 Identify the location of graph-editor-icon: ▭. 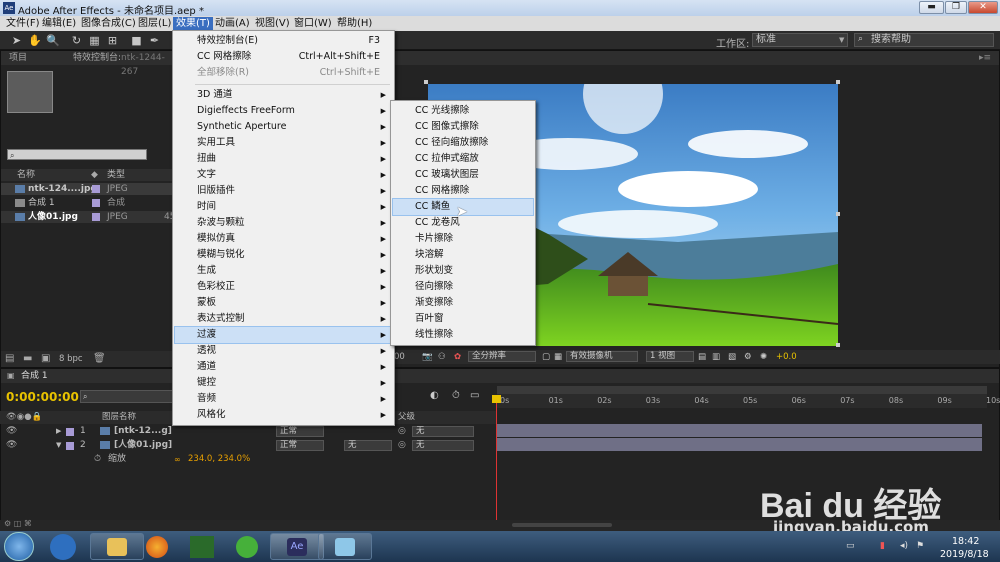
(474, 395).